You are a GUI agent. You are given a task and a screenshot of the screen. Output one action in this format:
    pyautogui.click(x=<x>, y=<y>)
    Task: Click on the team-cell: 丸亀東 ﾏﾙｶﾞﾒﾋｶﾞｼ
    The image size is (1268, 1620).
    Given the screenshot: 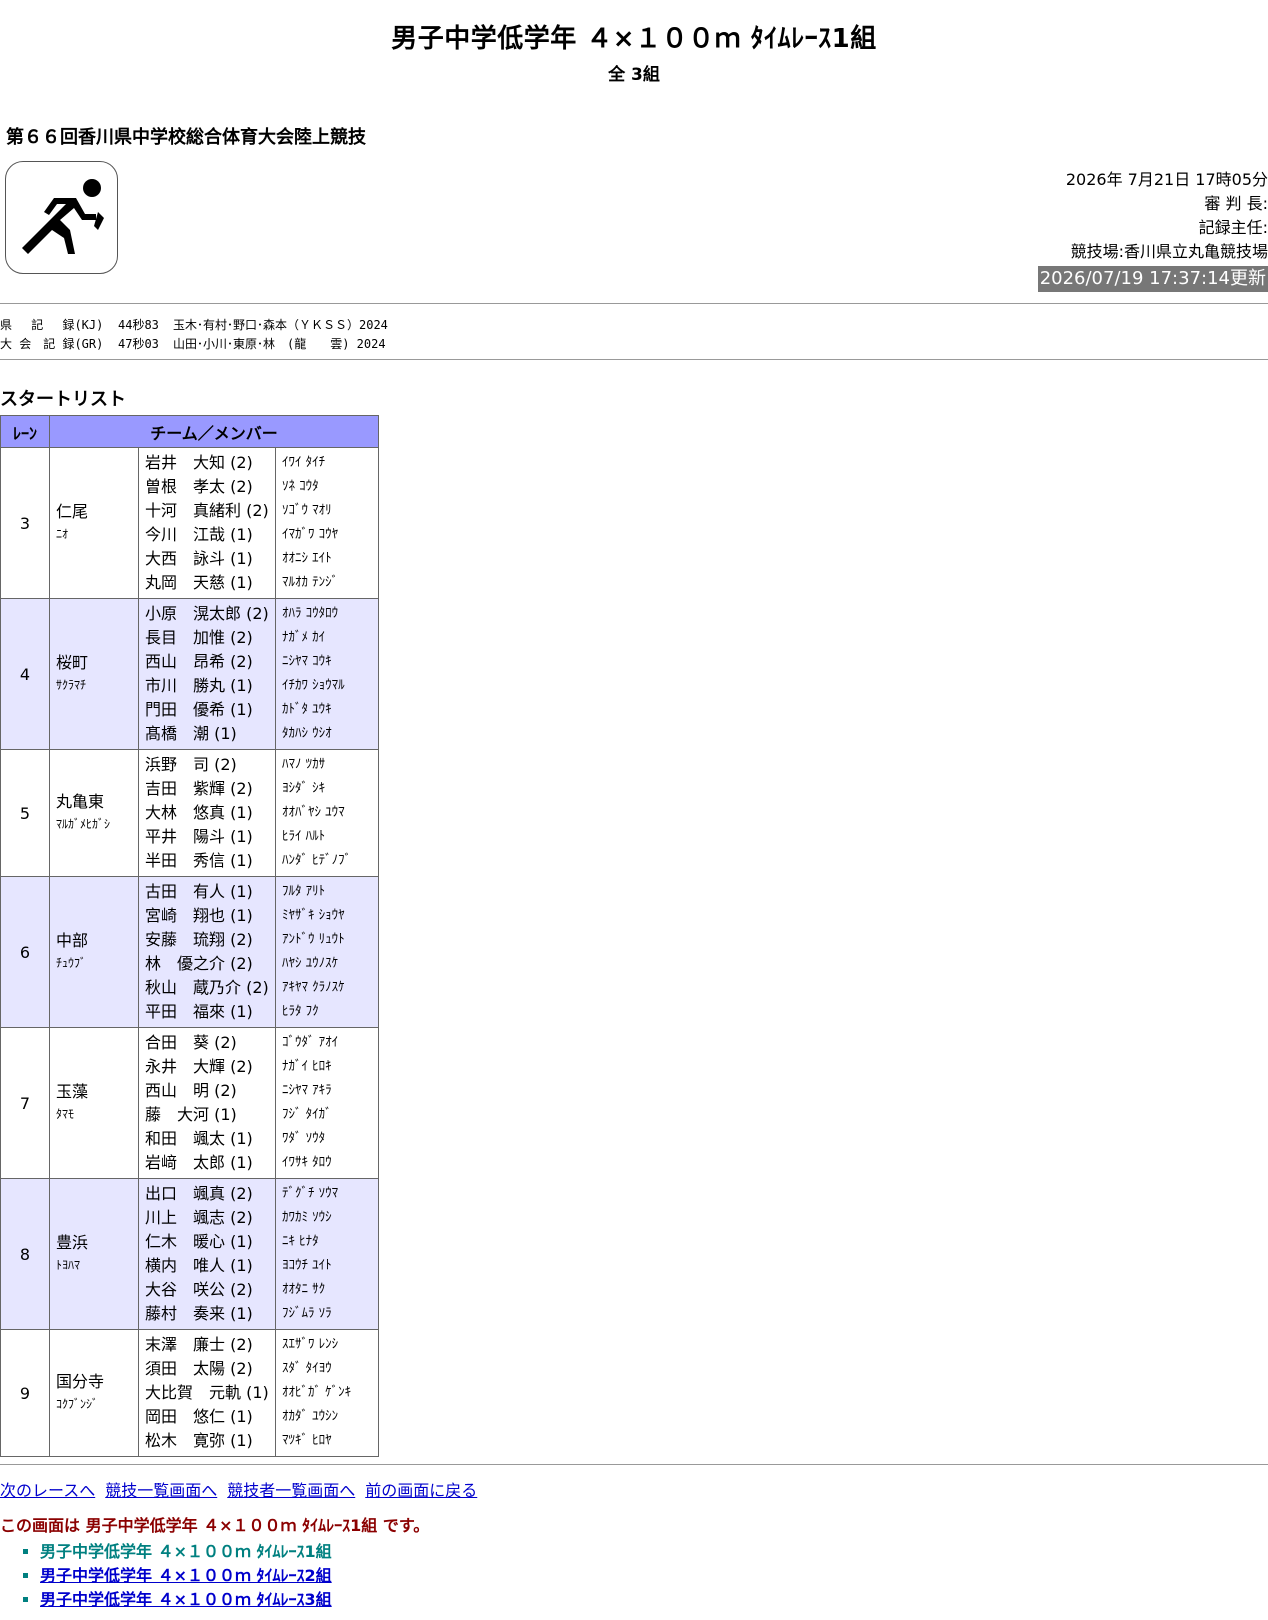 What is the action you would take?
    pyautogui.click(x=94, y=813)
    